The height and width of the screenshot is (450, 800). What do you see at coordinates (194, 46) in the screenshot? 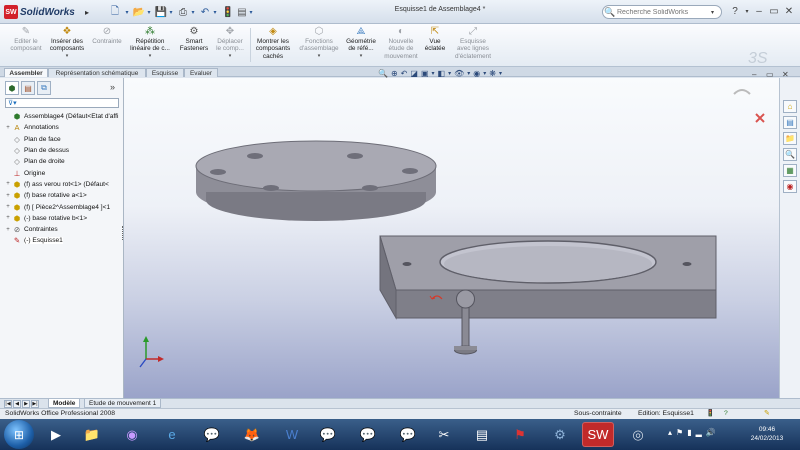
I see `smart-fasteners-button: ⚙ Smart Fasteners` at bounding box center [194, 46].